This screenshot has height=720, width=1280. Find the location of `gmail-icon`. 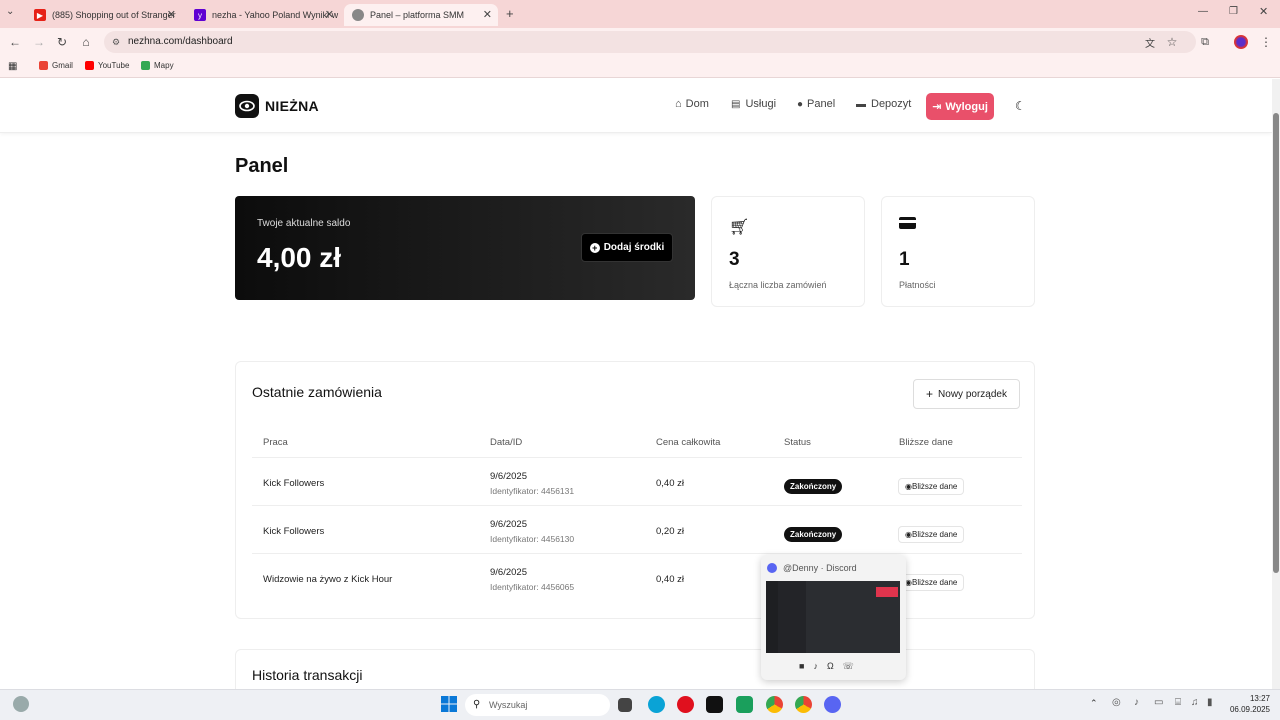

gmail-icon is located at coordinates (43, 65).